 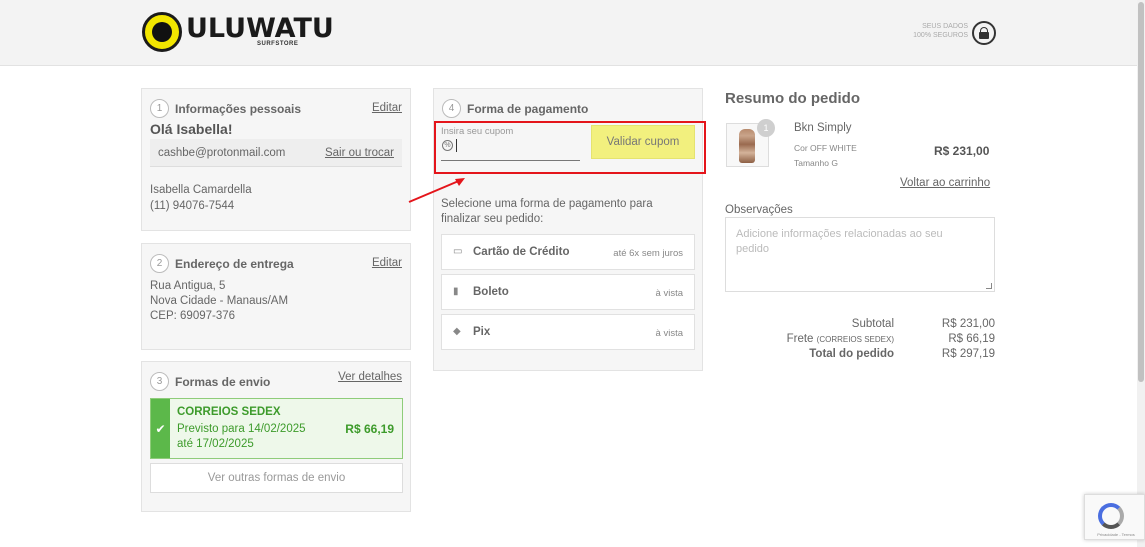 I want to click on pix-icon: ◆, so click(x=457, y=331).